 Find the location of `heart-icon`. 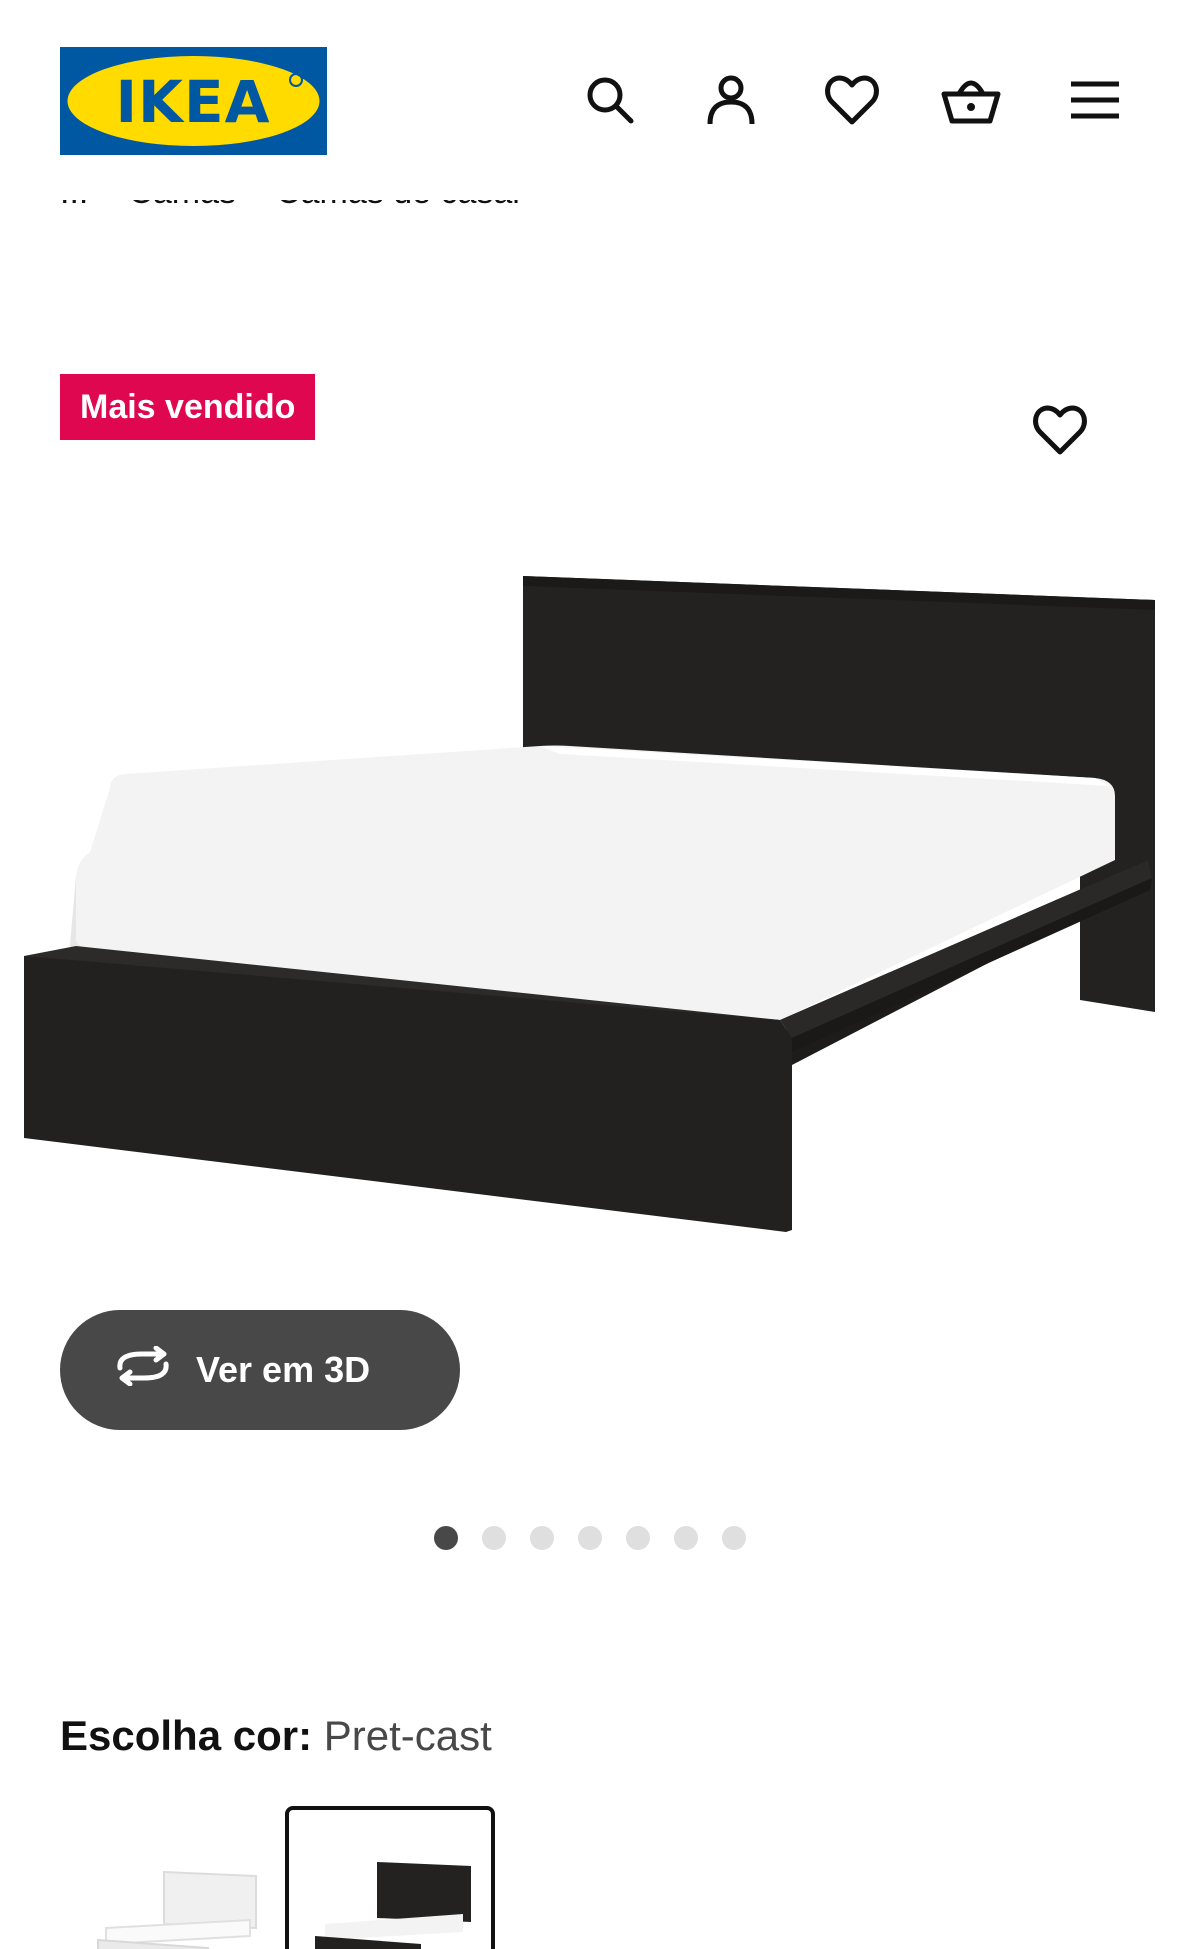

heart-icon is located at coordinates (852, 100).